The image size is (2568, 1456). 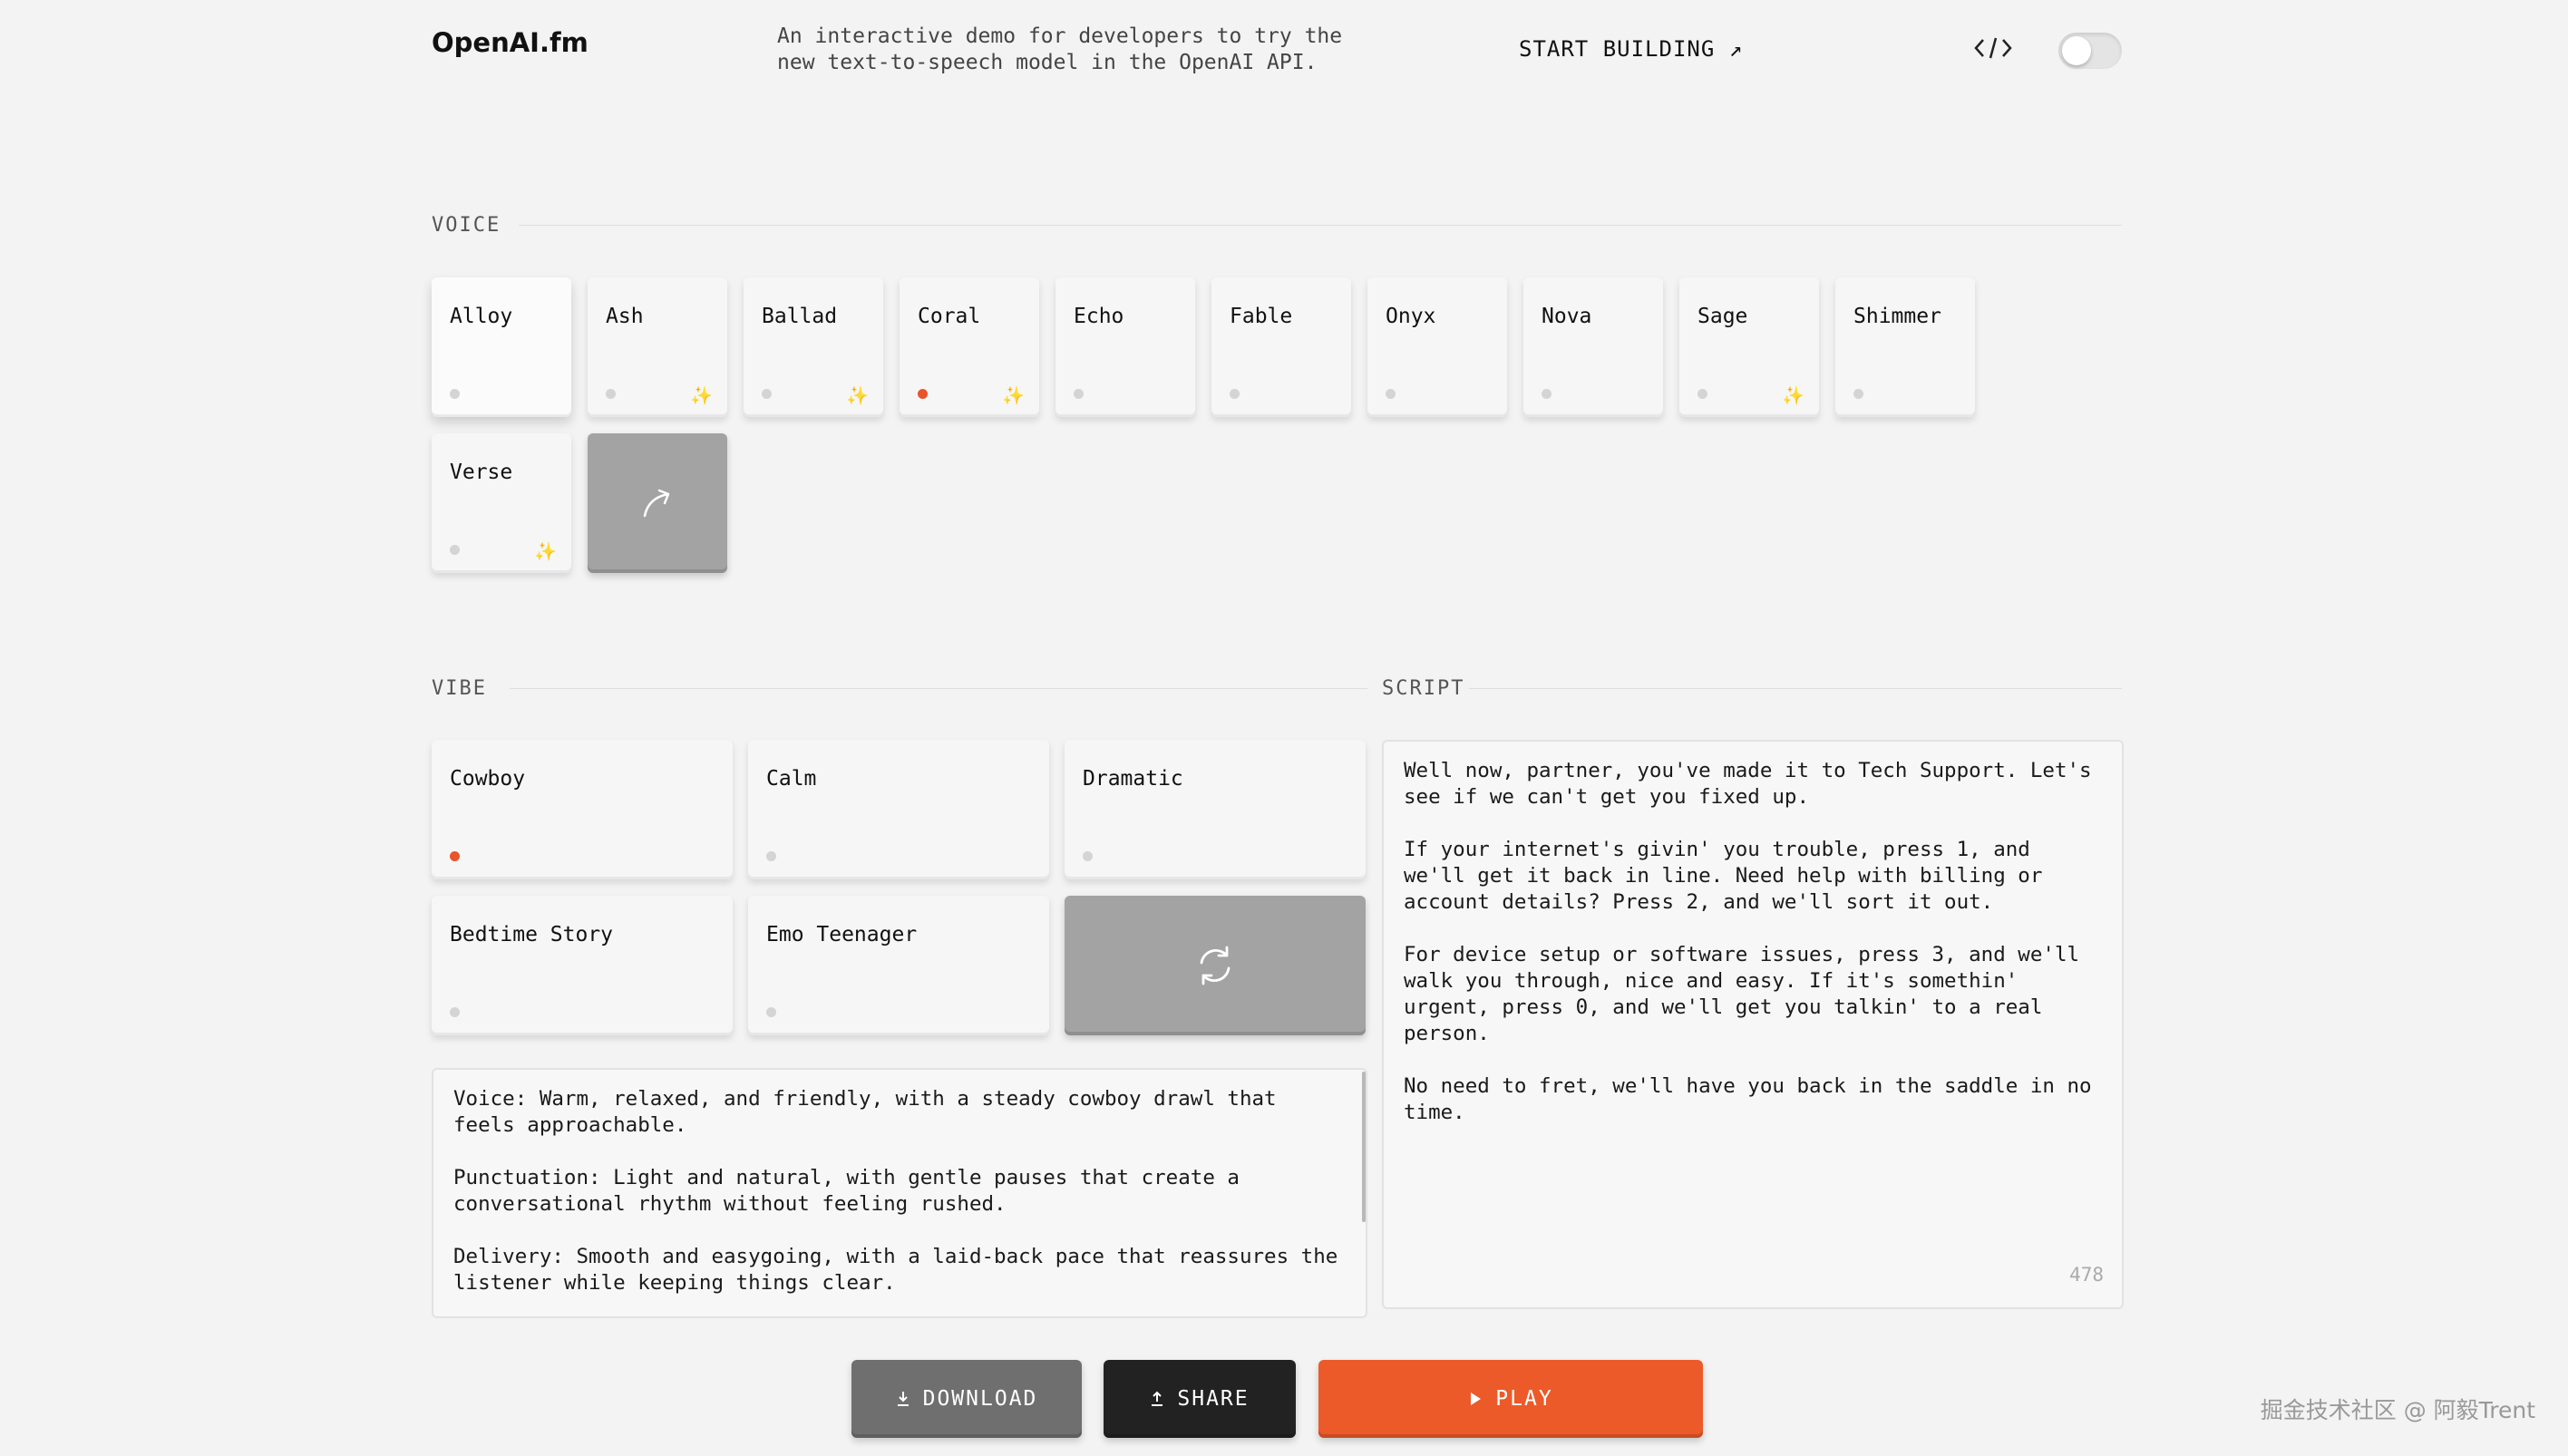 I want to click on toggle-knob, so click(x=2076, y=51).